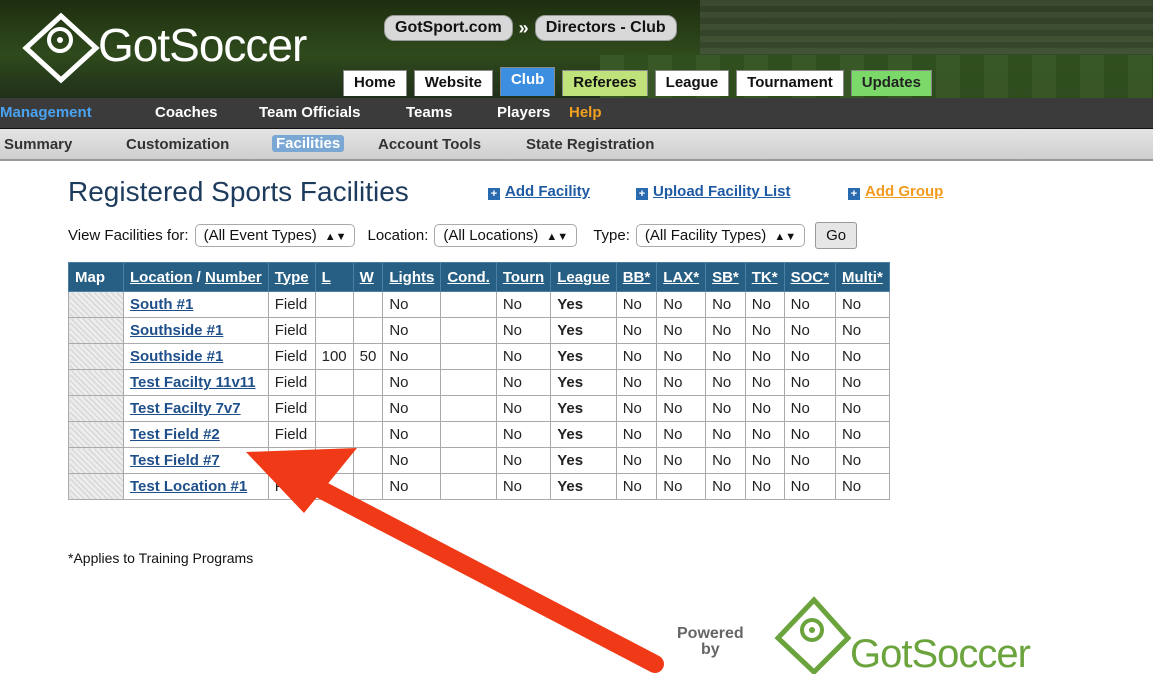 The image size is (1153, 677). What do you see at coordinates (527, 81) in the screenshot?
I see `tab-club: Club` at bounding box center [527, 81].